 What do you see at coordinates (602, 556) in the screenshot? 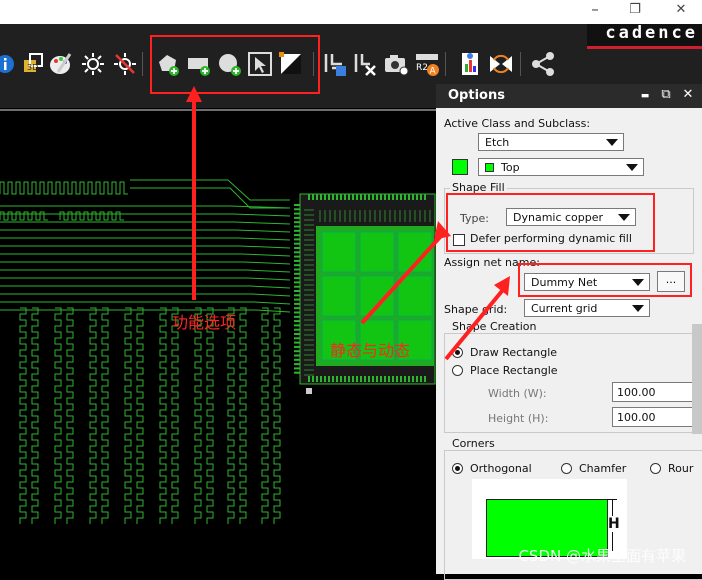
I see `watermark-text: CSDN @水果里面有苹果` at bounding box center [602, 556].